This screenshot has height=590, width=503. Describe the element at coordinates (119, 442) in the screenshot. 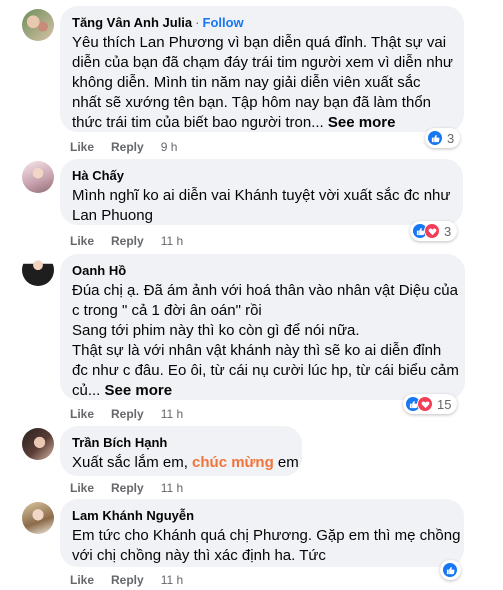

I see `comment-author: Trần Bích Hạnh` at that location.